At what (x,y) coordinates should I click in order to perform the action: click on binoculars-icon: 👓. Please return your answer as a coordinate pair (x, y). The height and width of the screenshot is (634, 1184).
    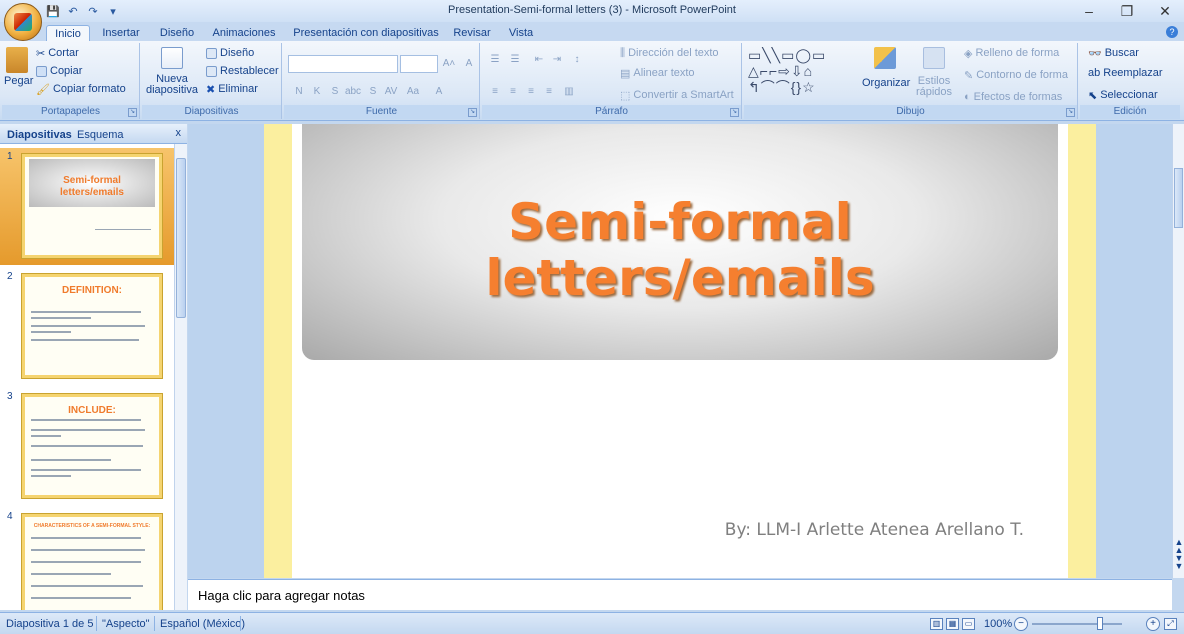
    Looking at the image, I should click on (1095, 53).